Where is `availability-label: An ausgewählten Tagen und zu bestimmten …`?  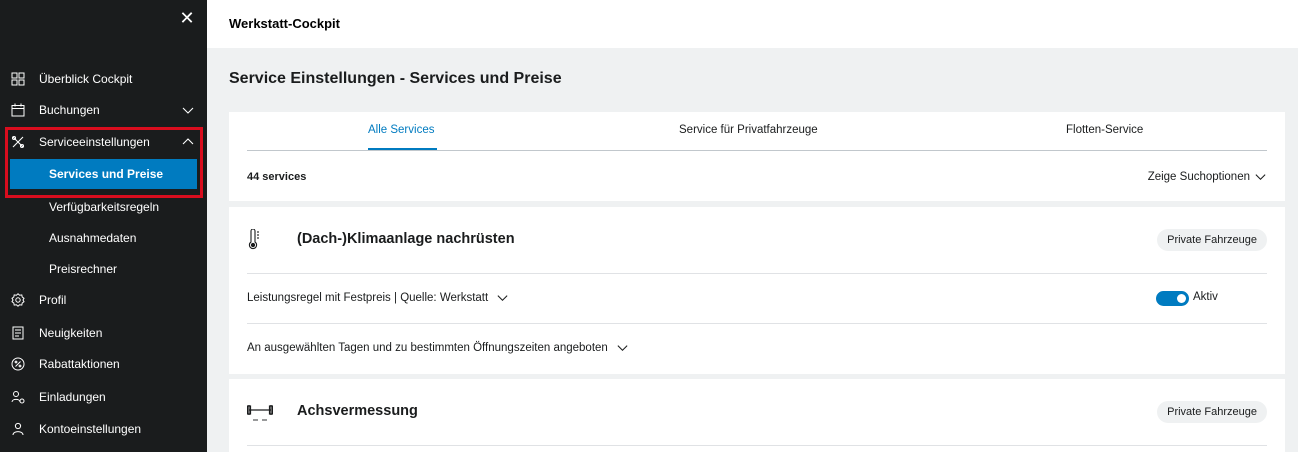
availability-label: An ausgewählten Tagen und zu bestimmten … is located at coordinates (427, 347).